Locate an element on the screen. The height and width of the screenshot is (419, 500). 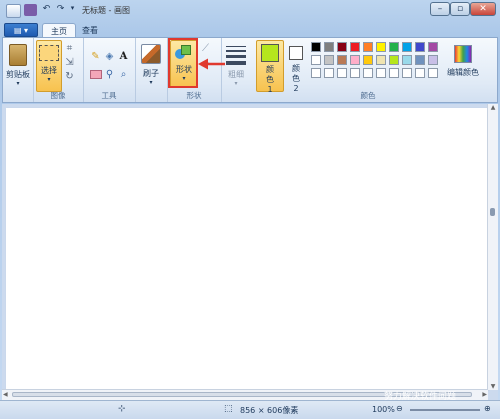
color1-swatch is located at coordinates (270, 53).